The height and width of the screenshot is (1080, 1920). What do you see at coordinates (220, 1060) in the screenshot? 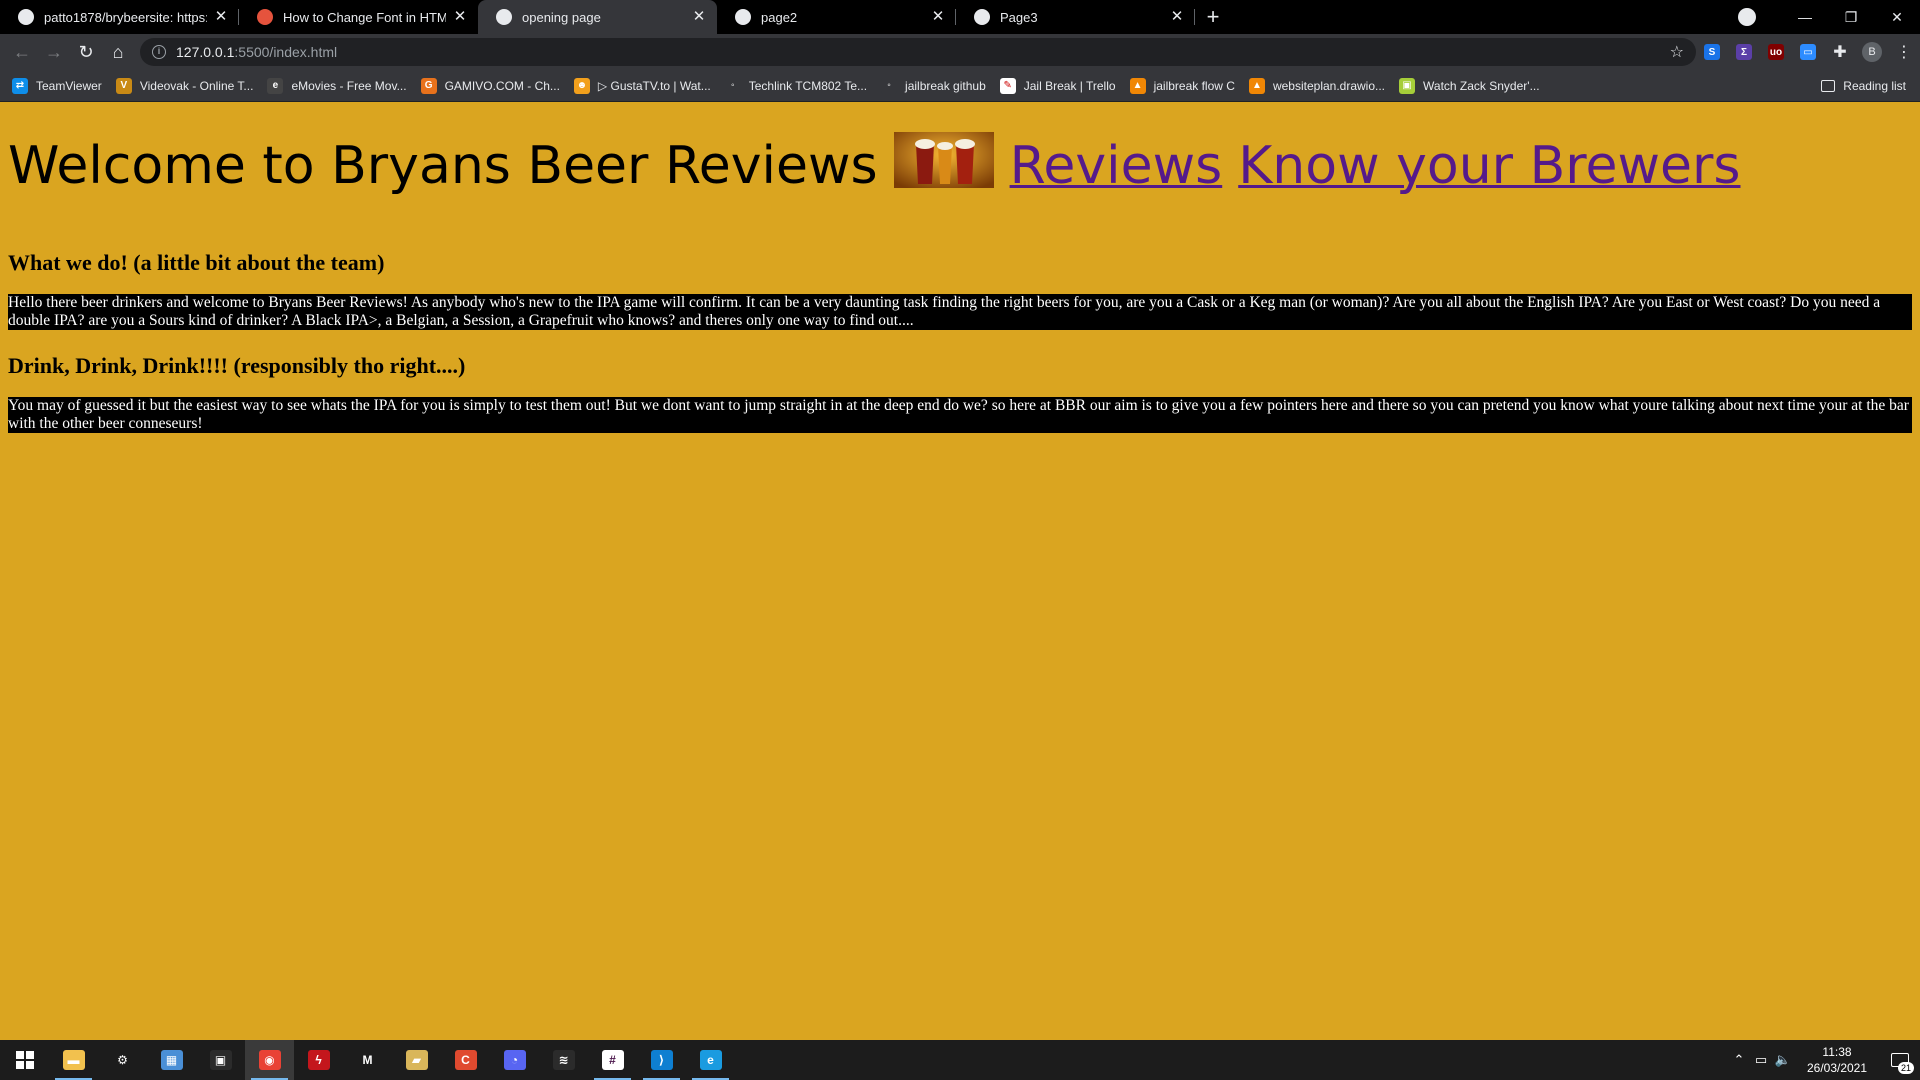
I see `taskbar-app-store: ▣` at bounding box center [220, 1060].